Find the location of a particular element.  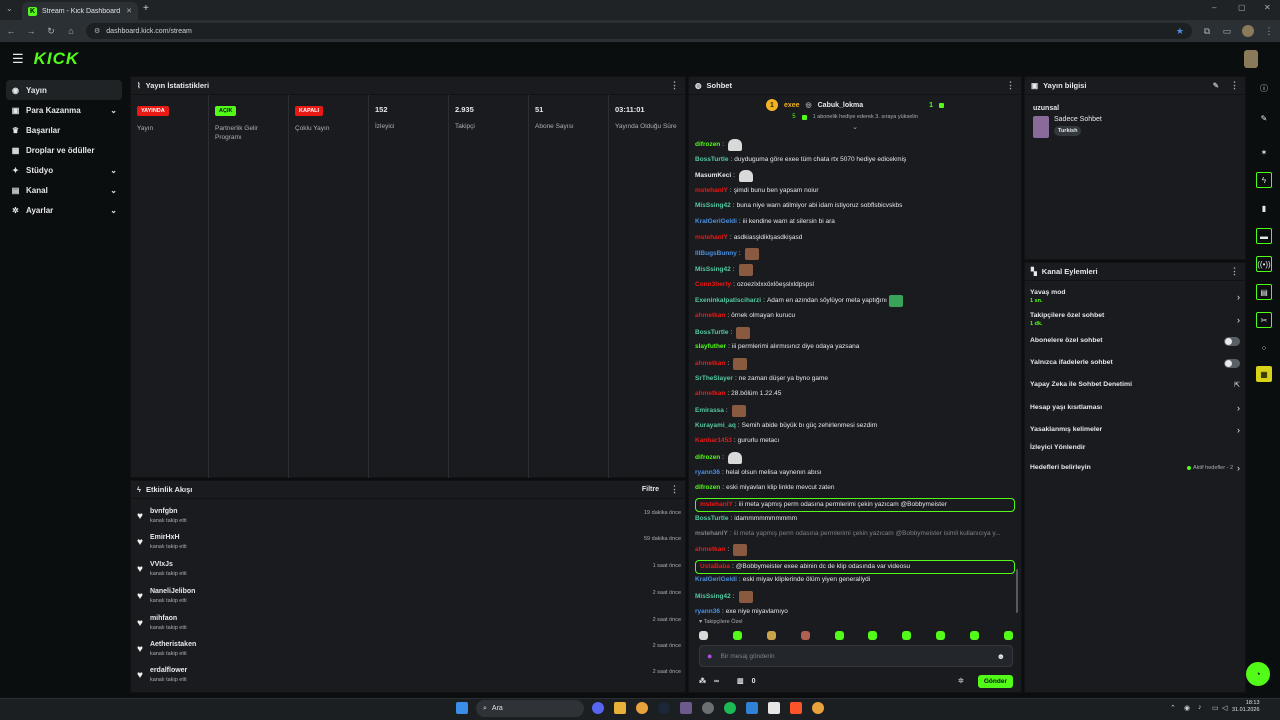

steam-icon is located at coordinates (664, 708).